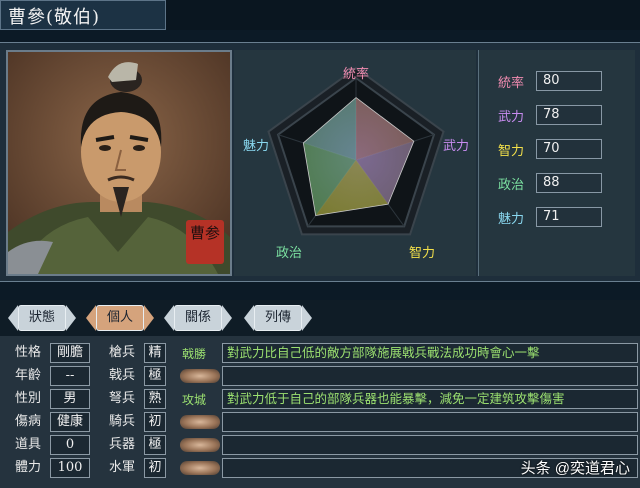  What do you see at coordinates (575, 468) in the screenshot?
I see `watermark: 头条 @奕道君心` at bounding box center [575, 468].